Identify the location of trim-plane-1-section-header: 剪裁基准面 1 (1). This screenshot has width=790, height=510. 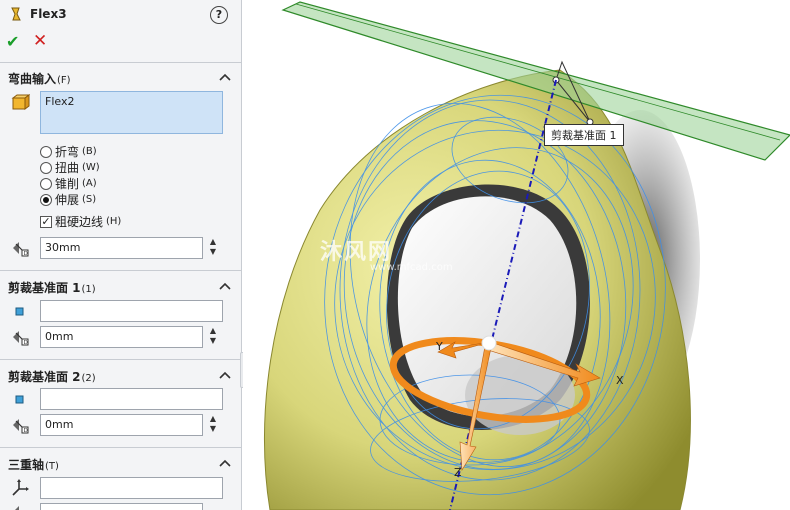
(52, 287).